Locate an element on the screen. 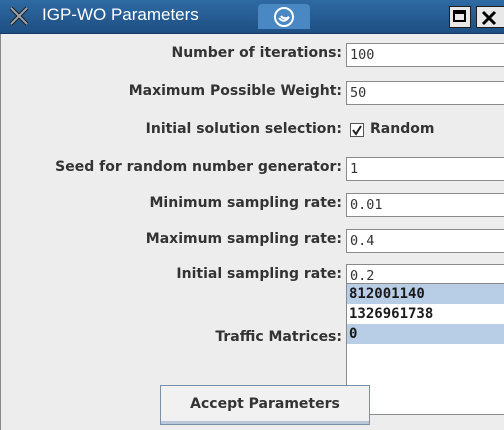 Image resolution: width=504 pixels, height=430 pixels. list-item: 1326961738 is located at coordinates (425, 314).